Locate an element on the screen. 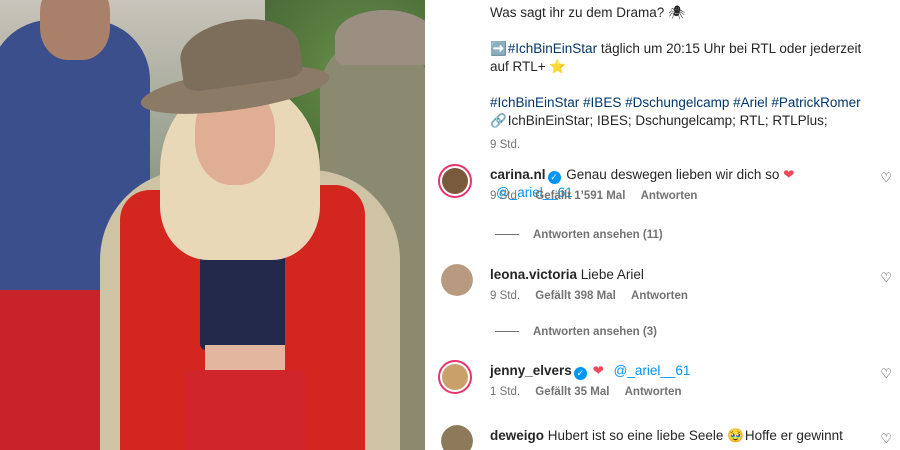 The width and height of the screenshot is (900, 450). comment-text: Hubert ist so eine liebe Seele is located at coordinates (636, 435).